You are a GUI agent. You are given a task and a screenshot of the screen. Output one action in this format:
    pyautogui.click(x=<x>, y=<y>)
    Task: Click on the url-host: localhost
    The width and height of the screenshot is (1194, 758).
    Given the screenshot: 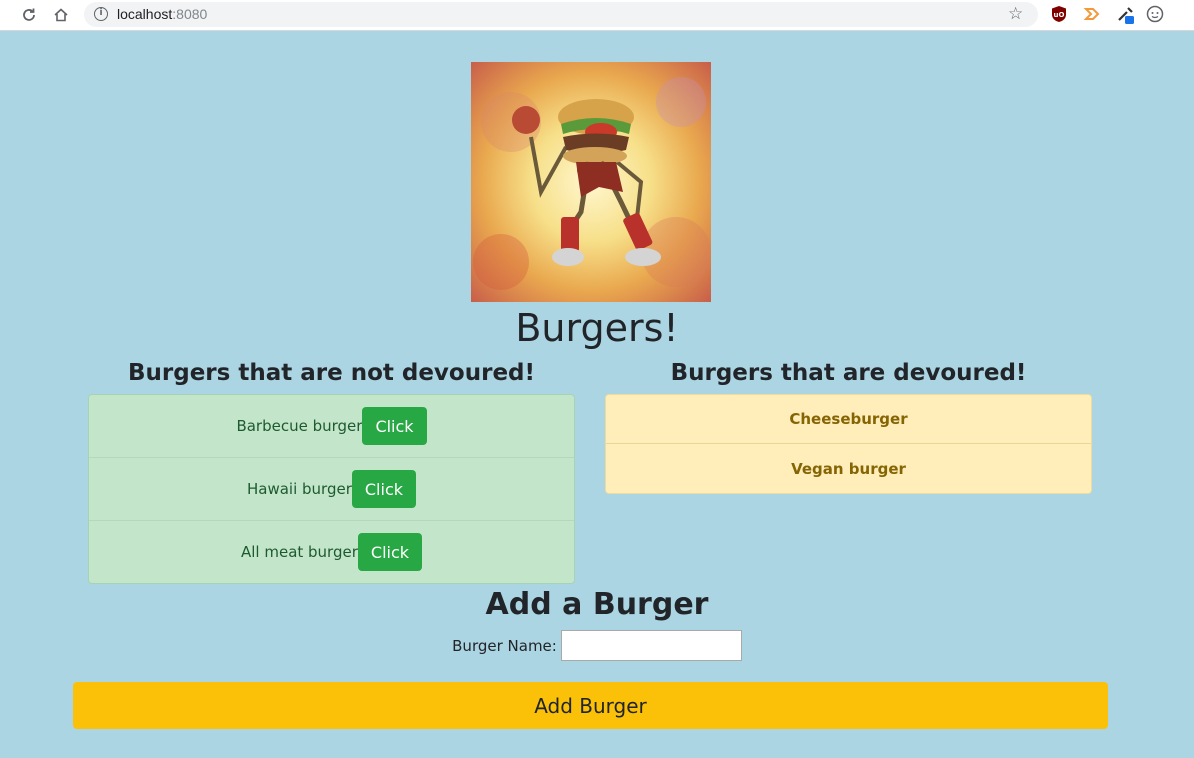 What is the action you would take?
    pyautogui.click(x=145, y=14)
    